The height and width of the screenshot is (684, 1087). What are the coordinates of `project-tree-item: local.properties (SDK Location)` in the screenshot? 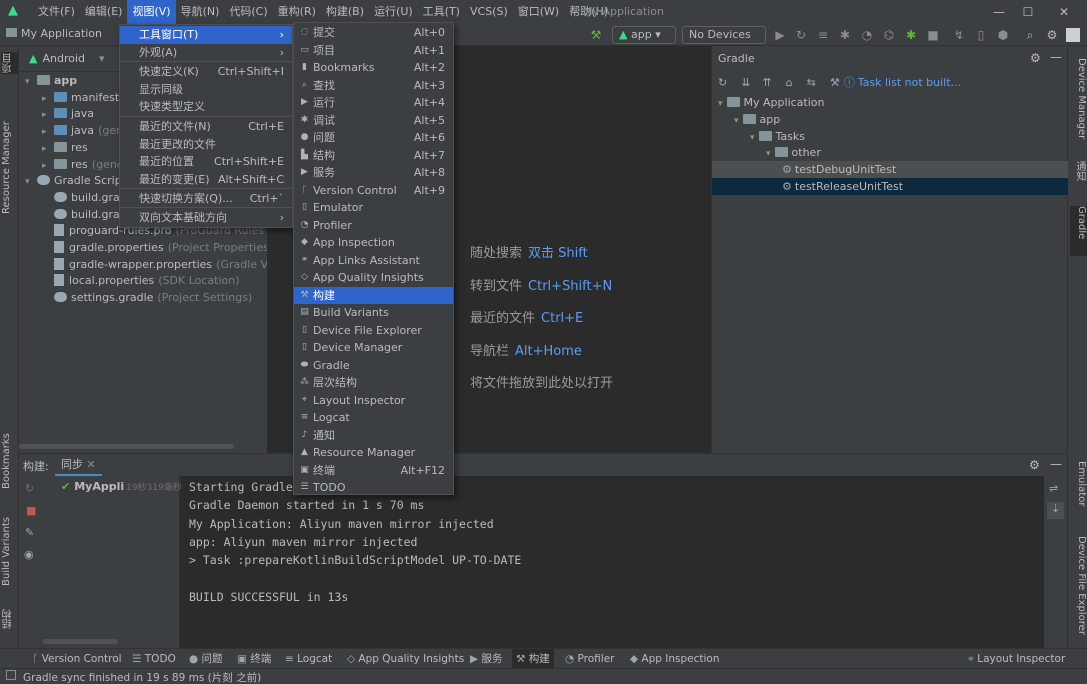 It's located at (141, 280).